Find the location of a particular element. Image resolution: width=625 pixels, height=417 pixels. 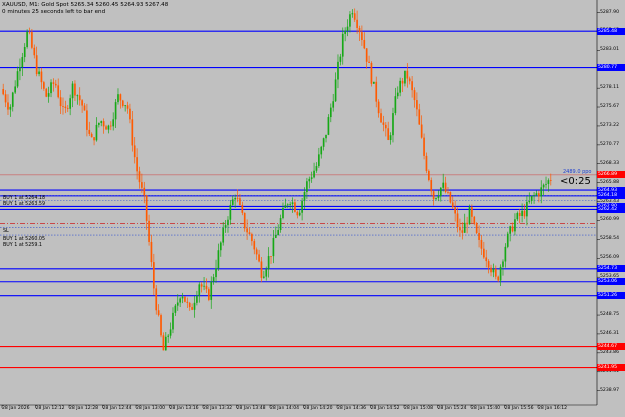

price-level-label: 5251.26 is located at coordinates (611, 296).